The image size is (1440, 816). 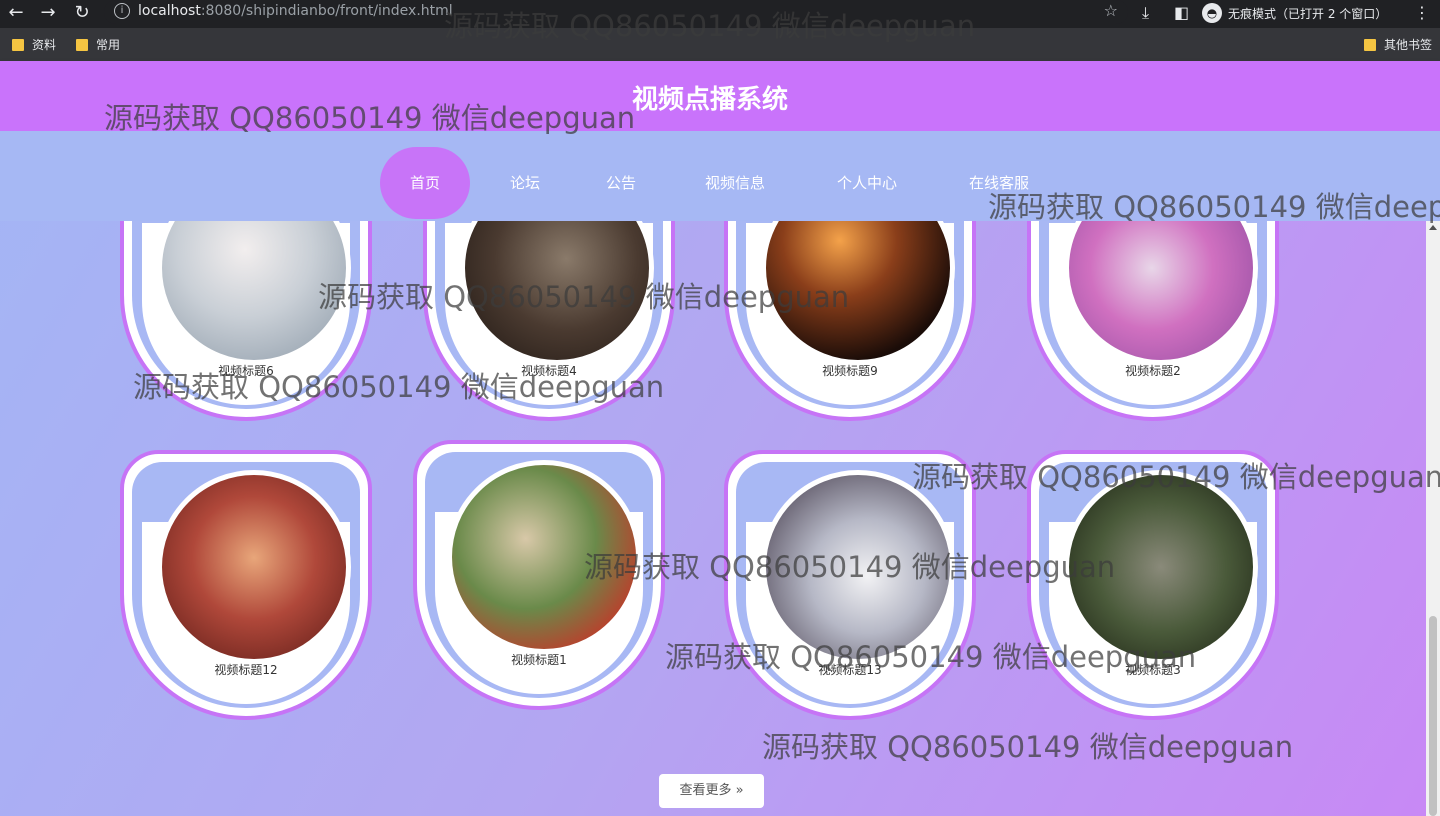 I want to click on video-title: 视频标题2, so click(x=1153, y=370).